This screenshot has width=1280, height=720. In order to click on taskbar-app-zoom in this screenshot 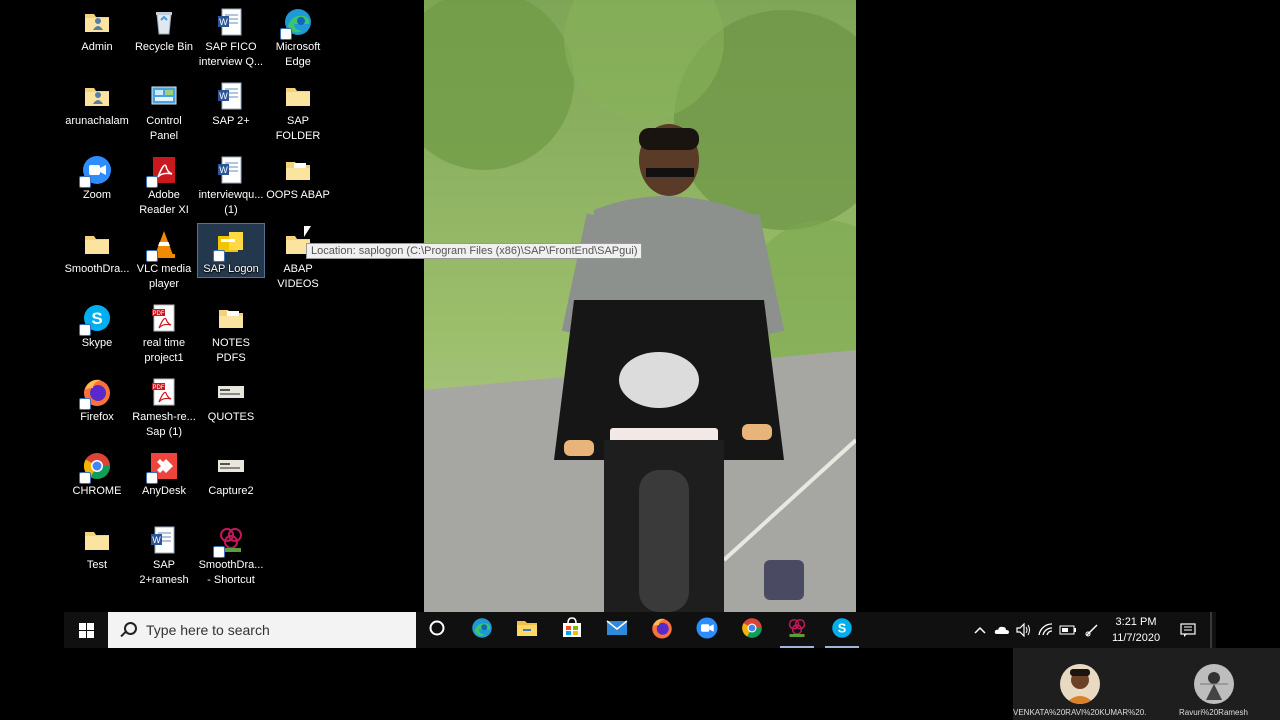, I will do `click(707, 630)`.